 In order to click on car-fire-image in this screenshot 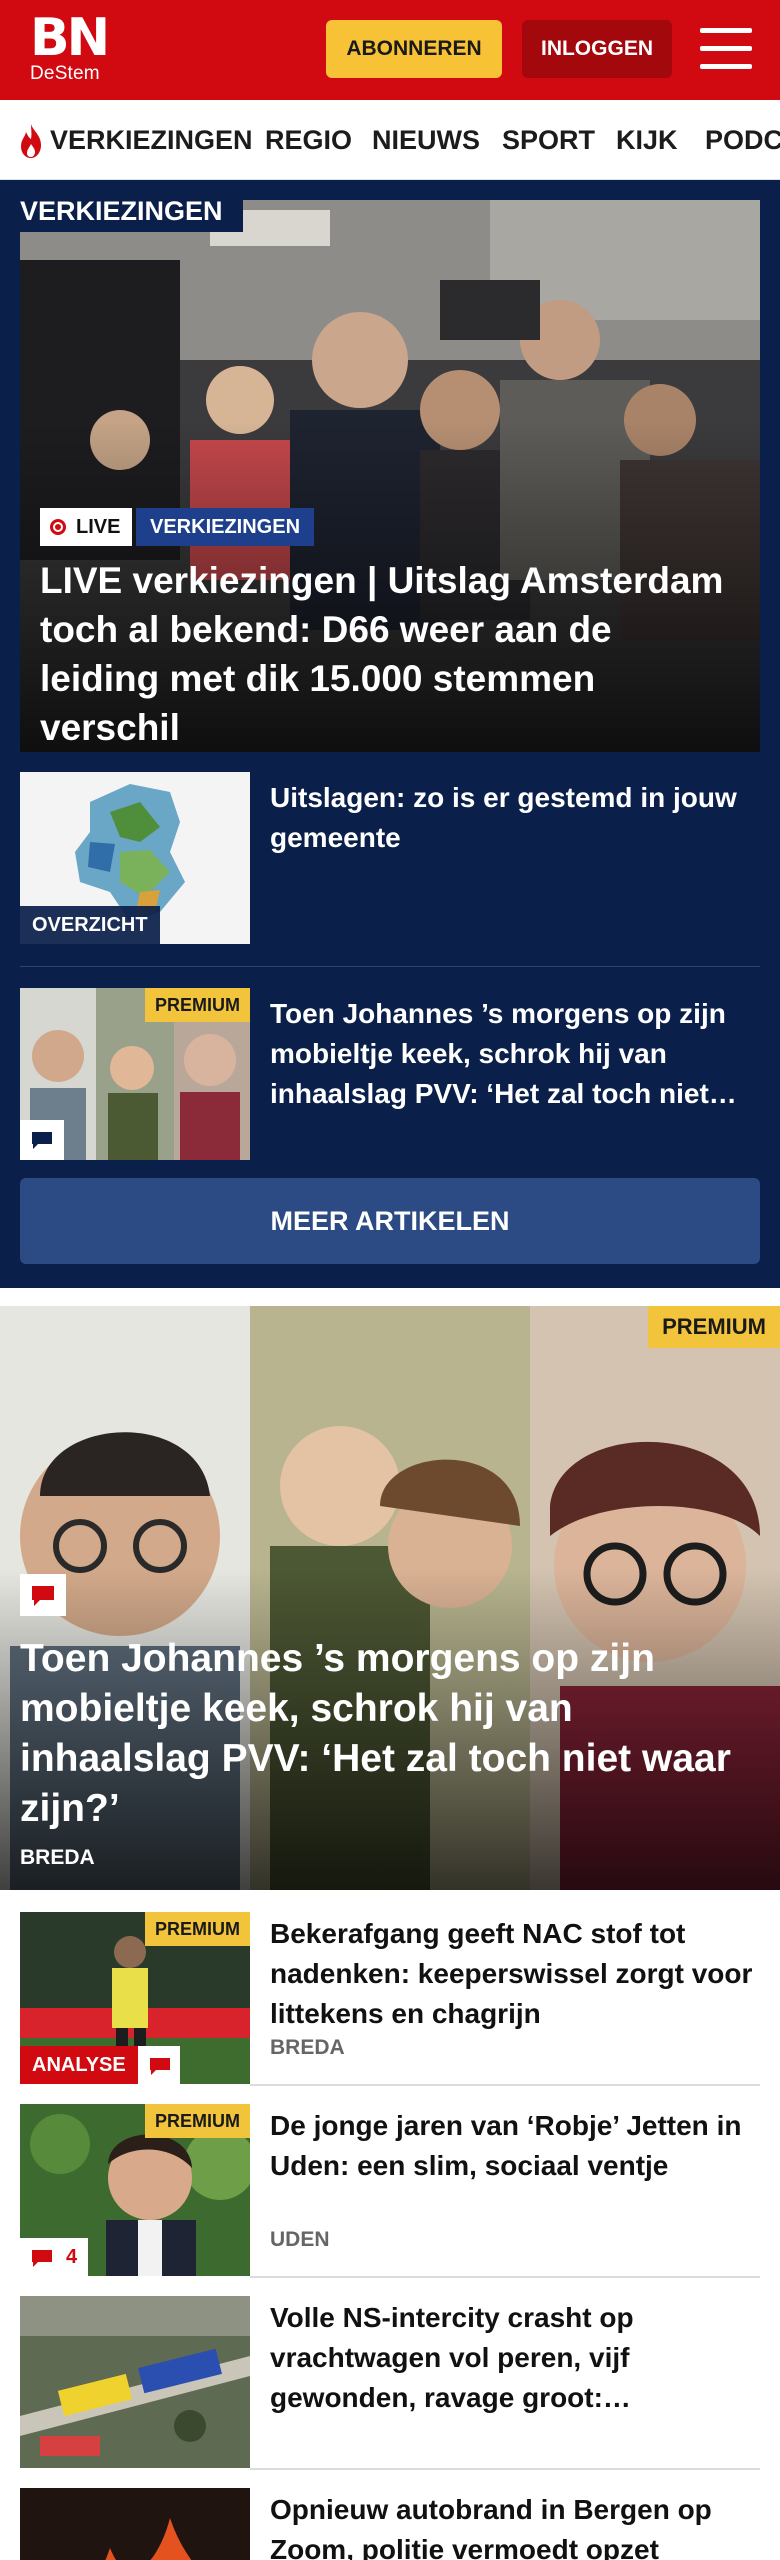, I will do `click(135, 2524)`.